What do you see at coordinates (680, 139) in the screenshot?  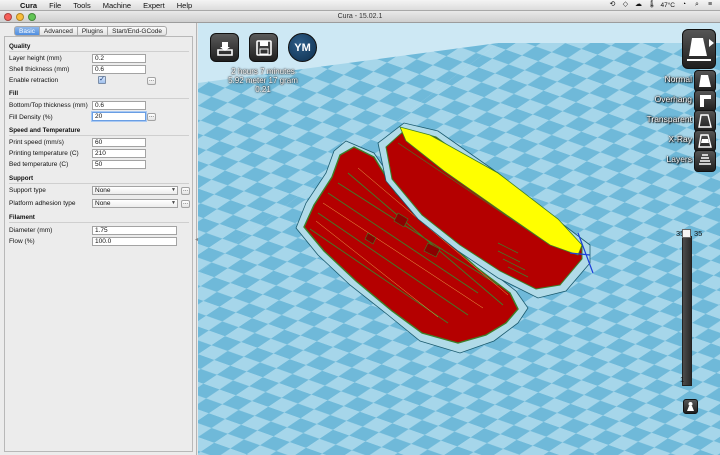 I see `view-xray-label: X-Ray` at bounding box center [680, 139].